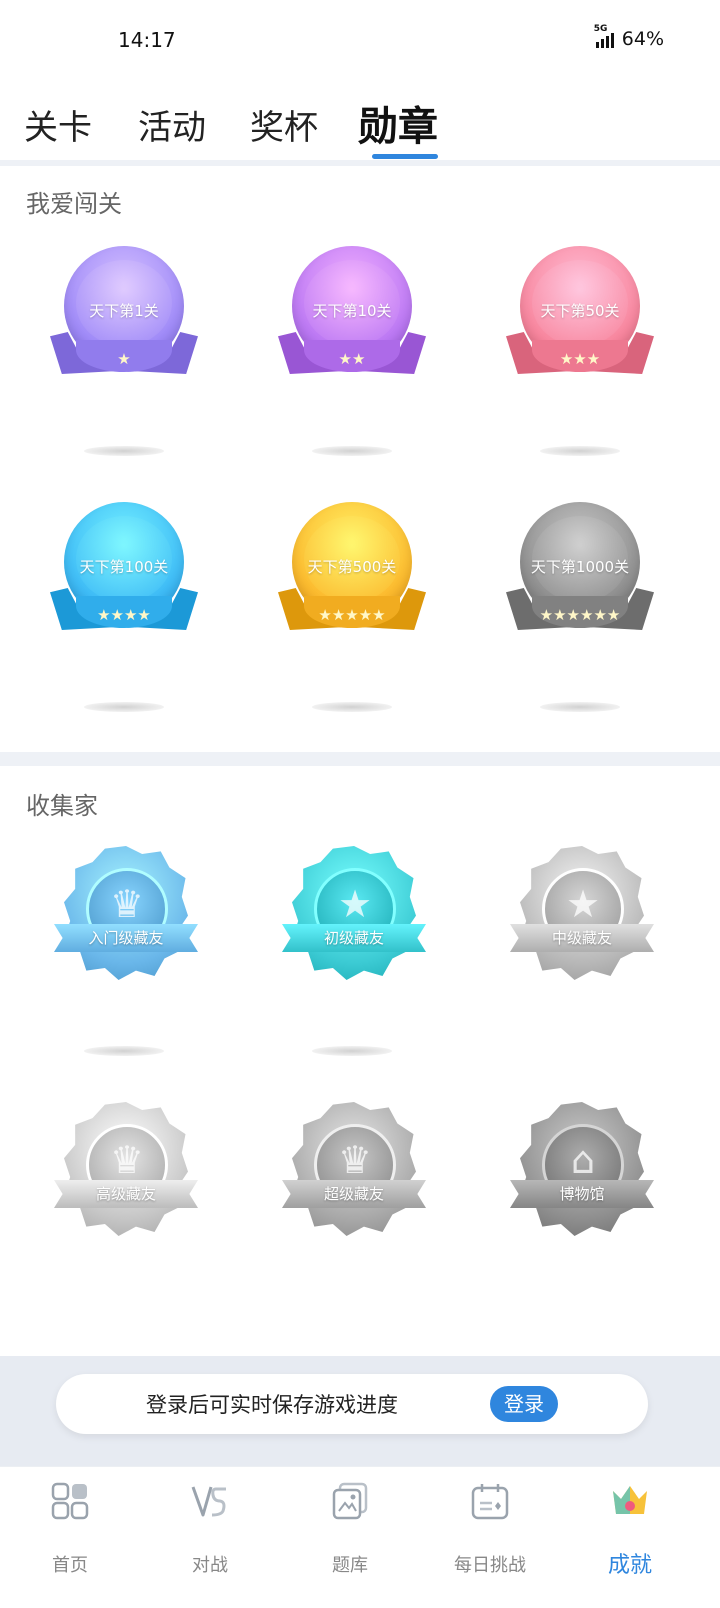  What do you see at coordinates (210, 1565) in the screenshot?
I see `nav-label-battle: 对战` at bounding box center [210, 1565].